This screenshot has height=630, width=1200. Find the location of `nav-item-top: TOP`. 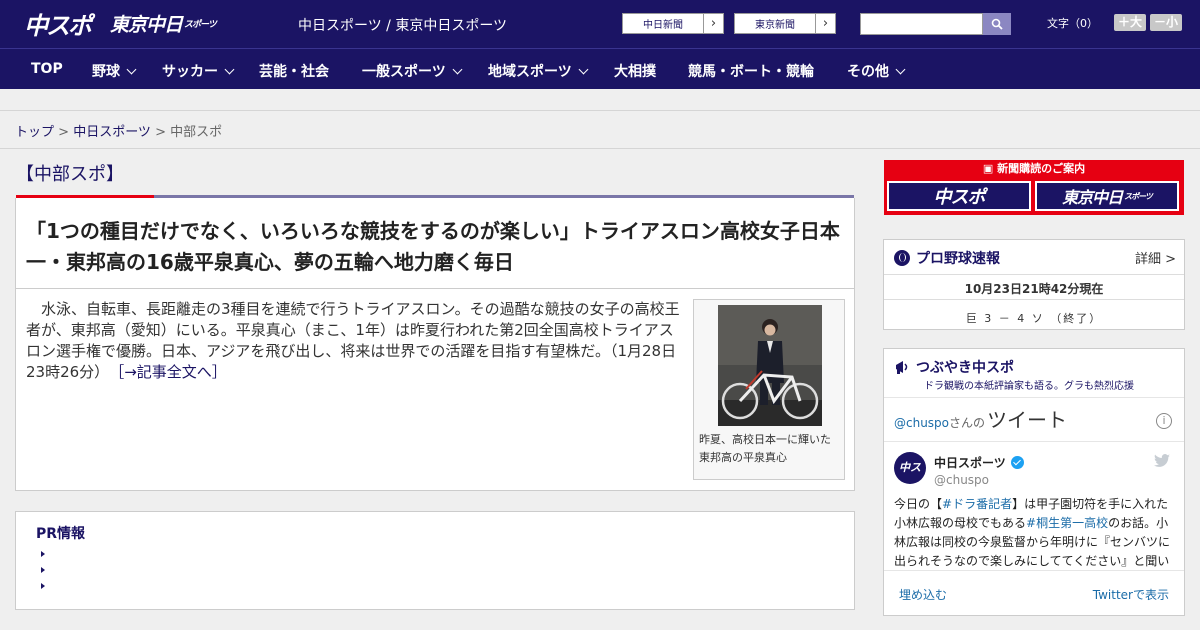

nav-item-top: TOP is located at coordinates (47, 69).